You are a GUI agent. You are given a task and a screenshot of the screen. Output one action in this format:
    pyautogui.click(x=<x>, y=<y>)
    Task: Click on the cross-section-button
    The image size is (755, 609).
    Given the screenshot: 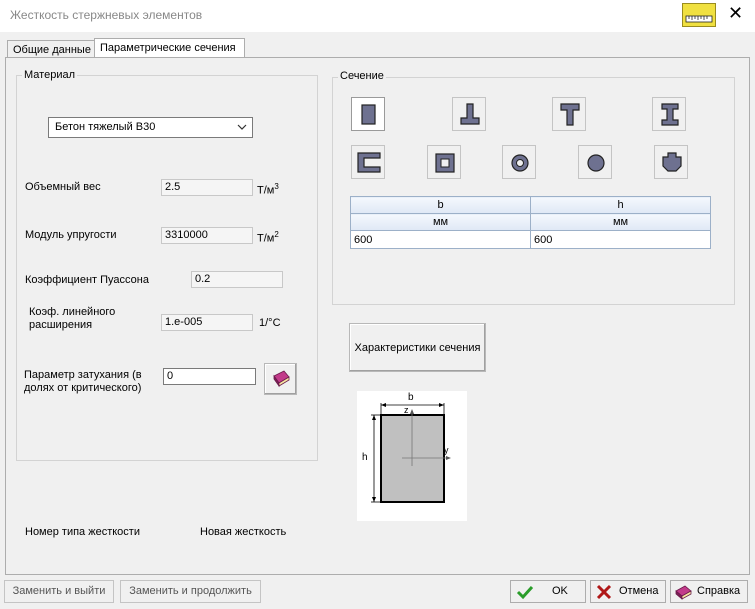 What is the action you would take?
    pyautogui.click(x=671, y=162)
    